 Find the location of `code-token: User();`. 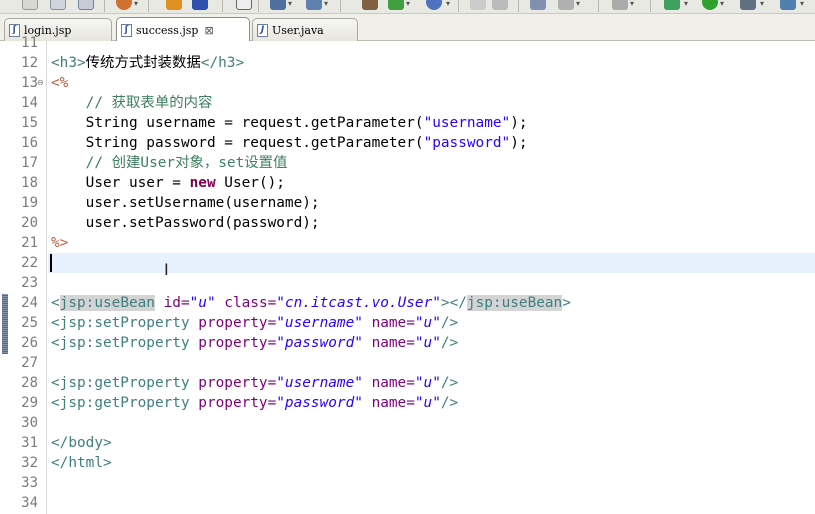

code-token: User(); is located at coordinates (250, 183).